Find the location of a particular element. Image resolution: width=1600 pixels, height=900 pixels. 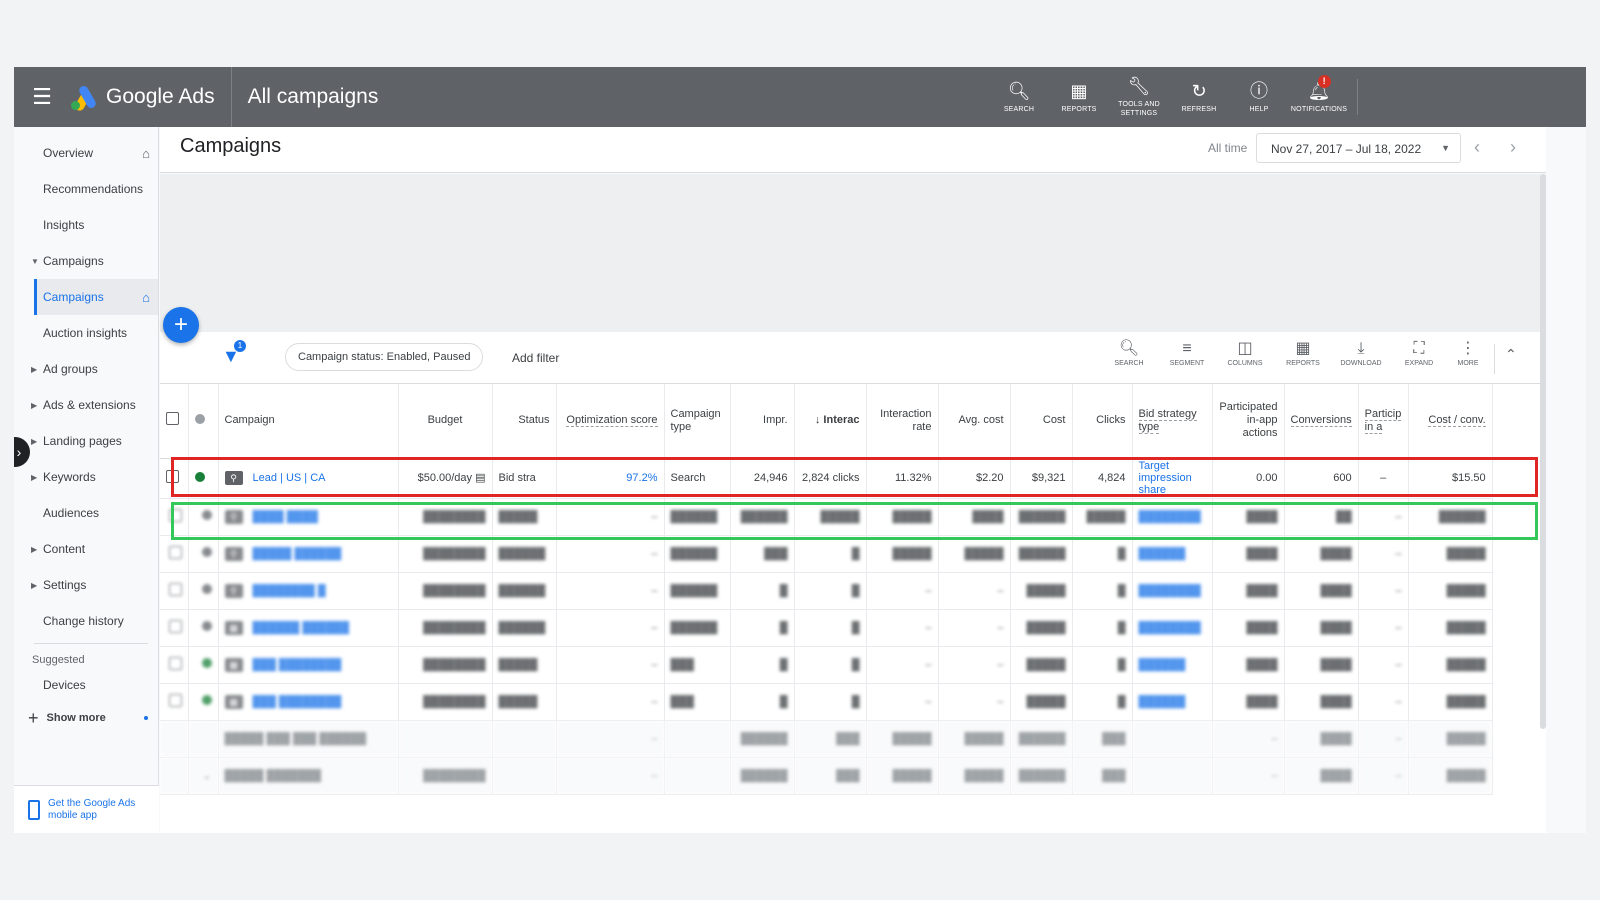

campaign-name-link: Lead | US | CA is located at coordinates (289, 478).